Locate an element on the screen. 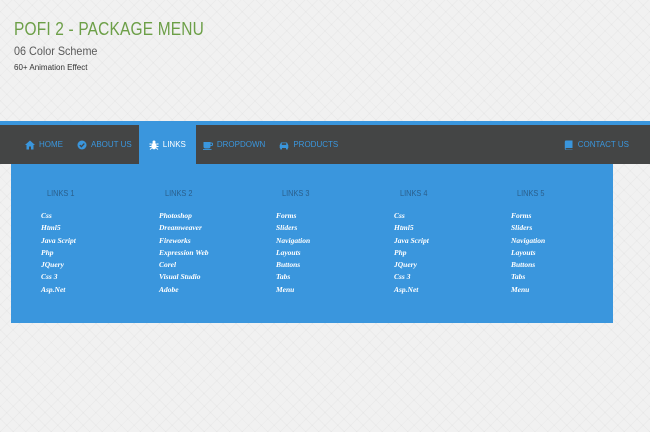  nav-item-contact-us-label: CONTACT US is located at coordinates (603, 144).